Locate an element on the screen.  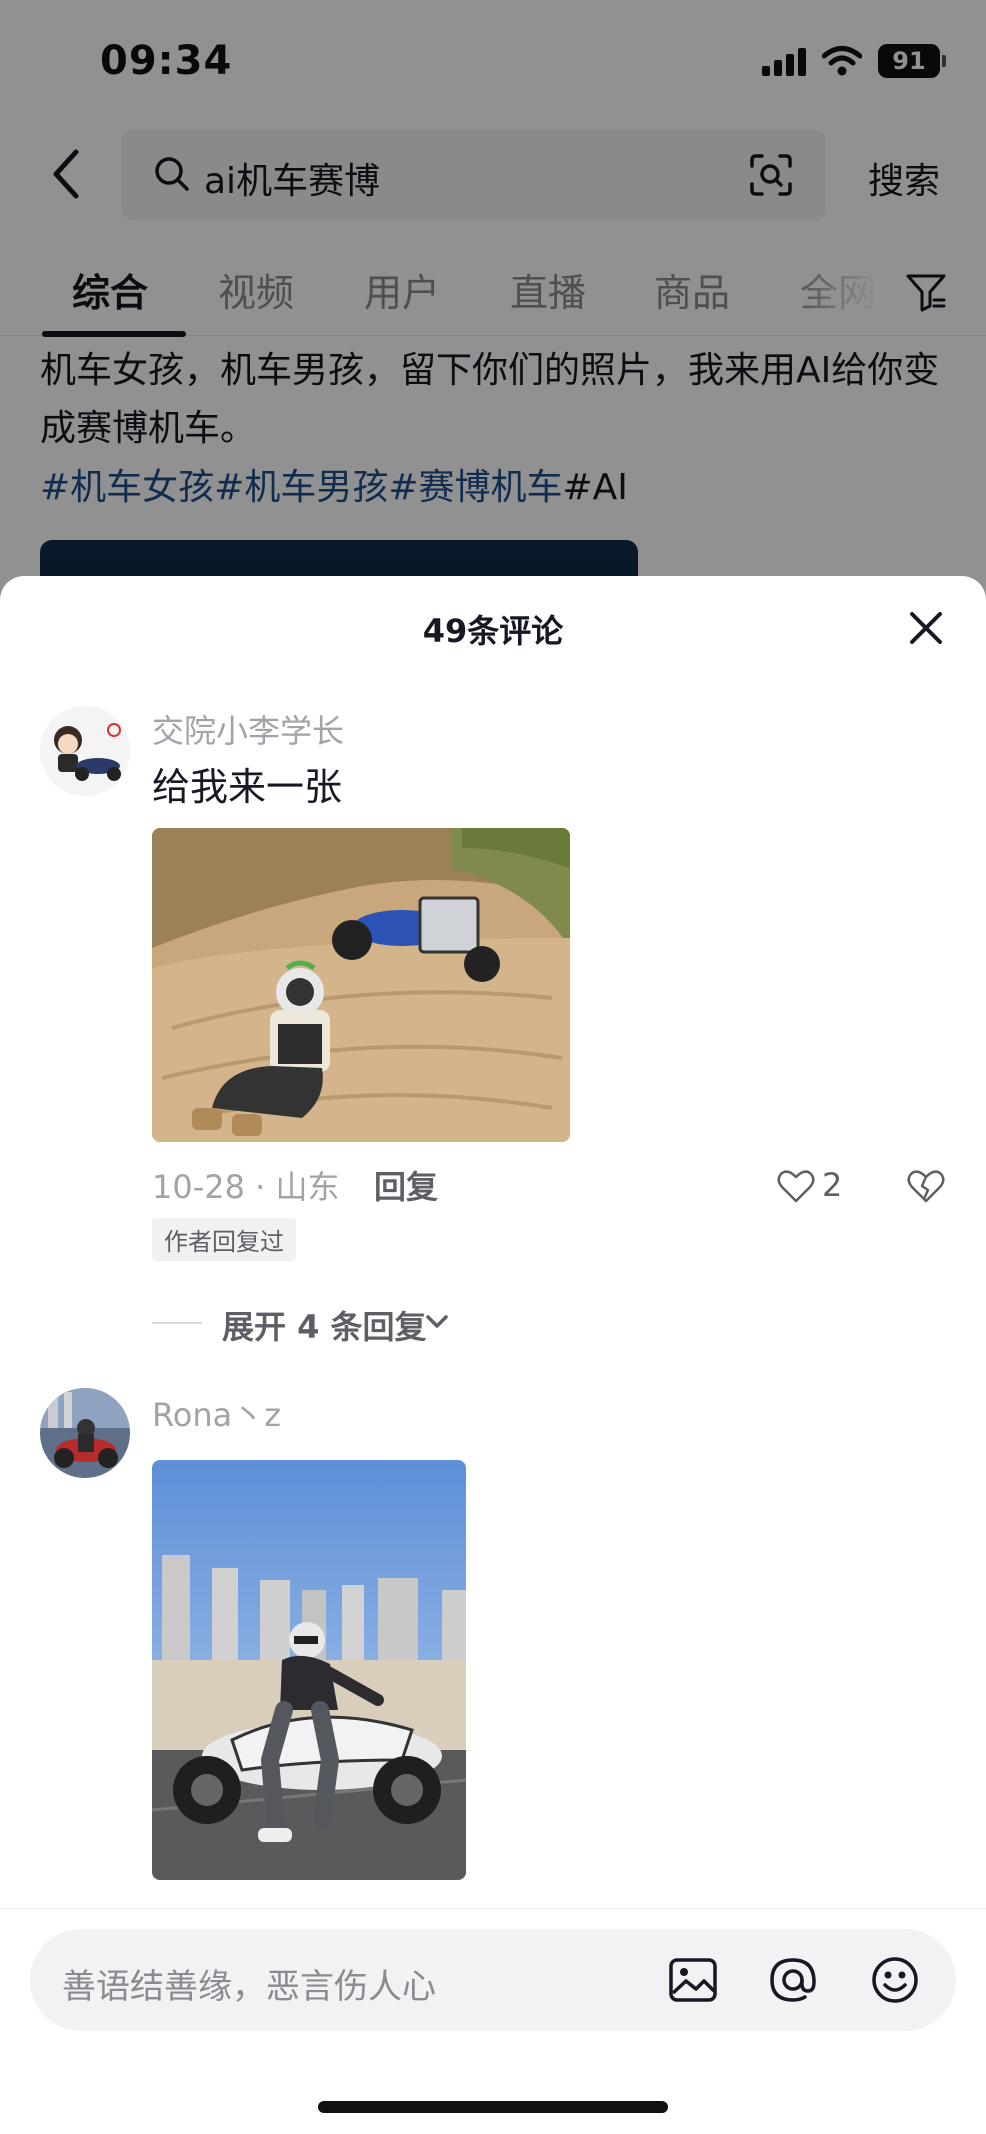
like-count: 2 is located at coordinates (832, 1185).